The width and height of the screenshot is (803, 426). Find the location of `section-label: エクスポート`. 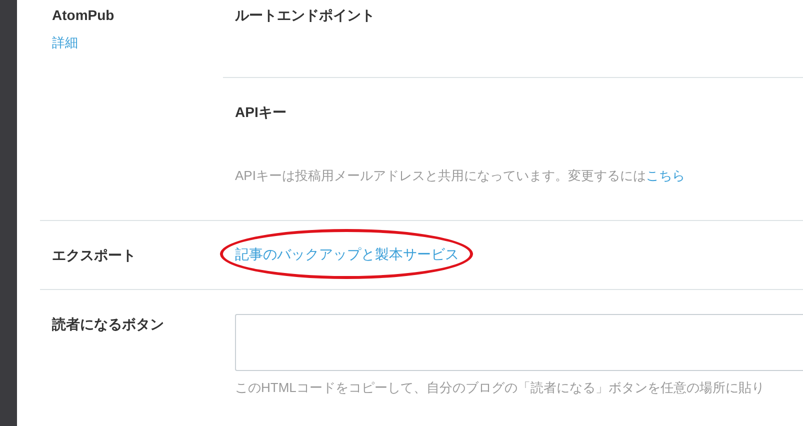

section-label: エクスポート is located at coordinates (94, 255).